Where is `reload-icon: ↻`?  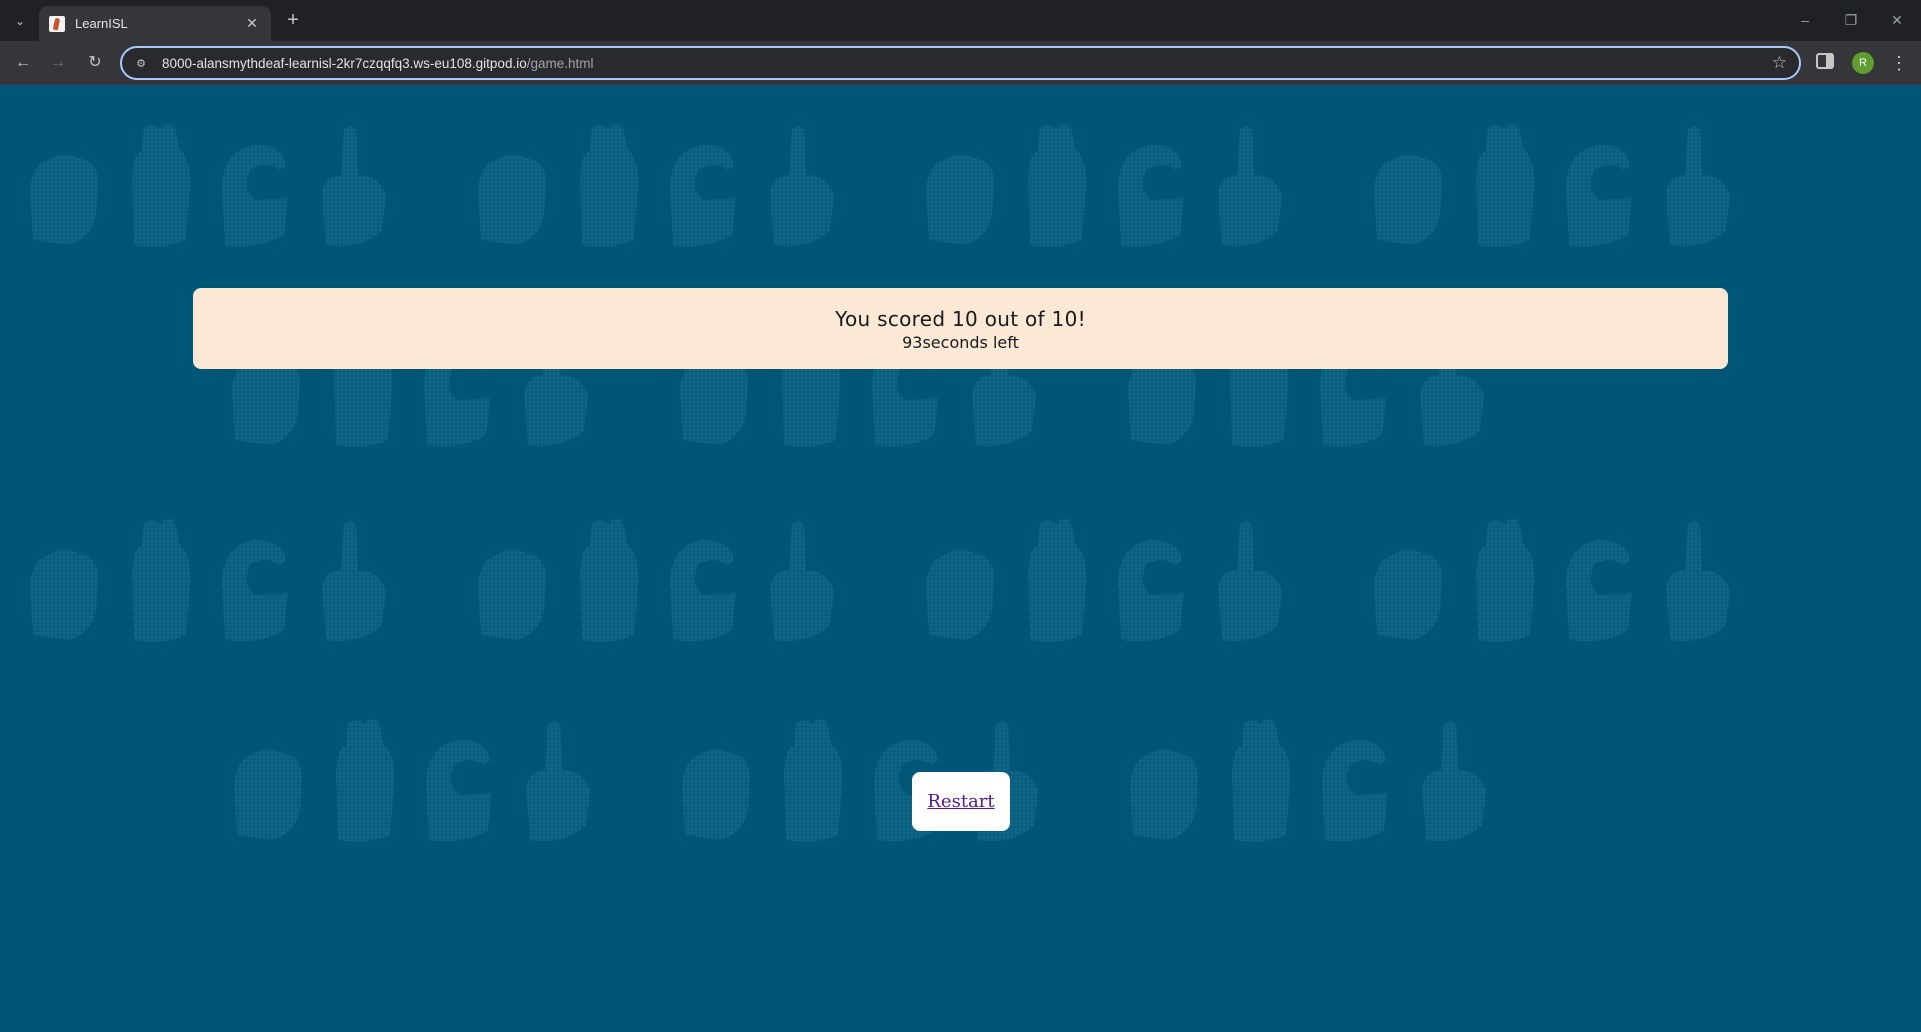
reload-icon: ↻ is located at coordinates (95, 63).